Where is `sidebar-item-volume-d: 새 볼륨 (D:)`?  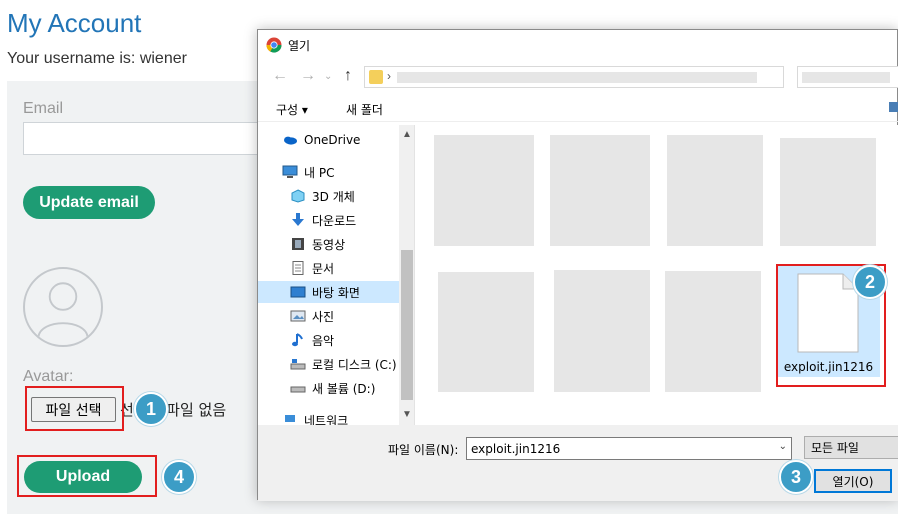 sidebar-item-volume-d: 새 볼륨 (D:) is located at coordinates (328, 388).